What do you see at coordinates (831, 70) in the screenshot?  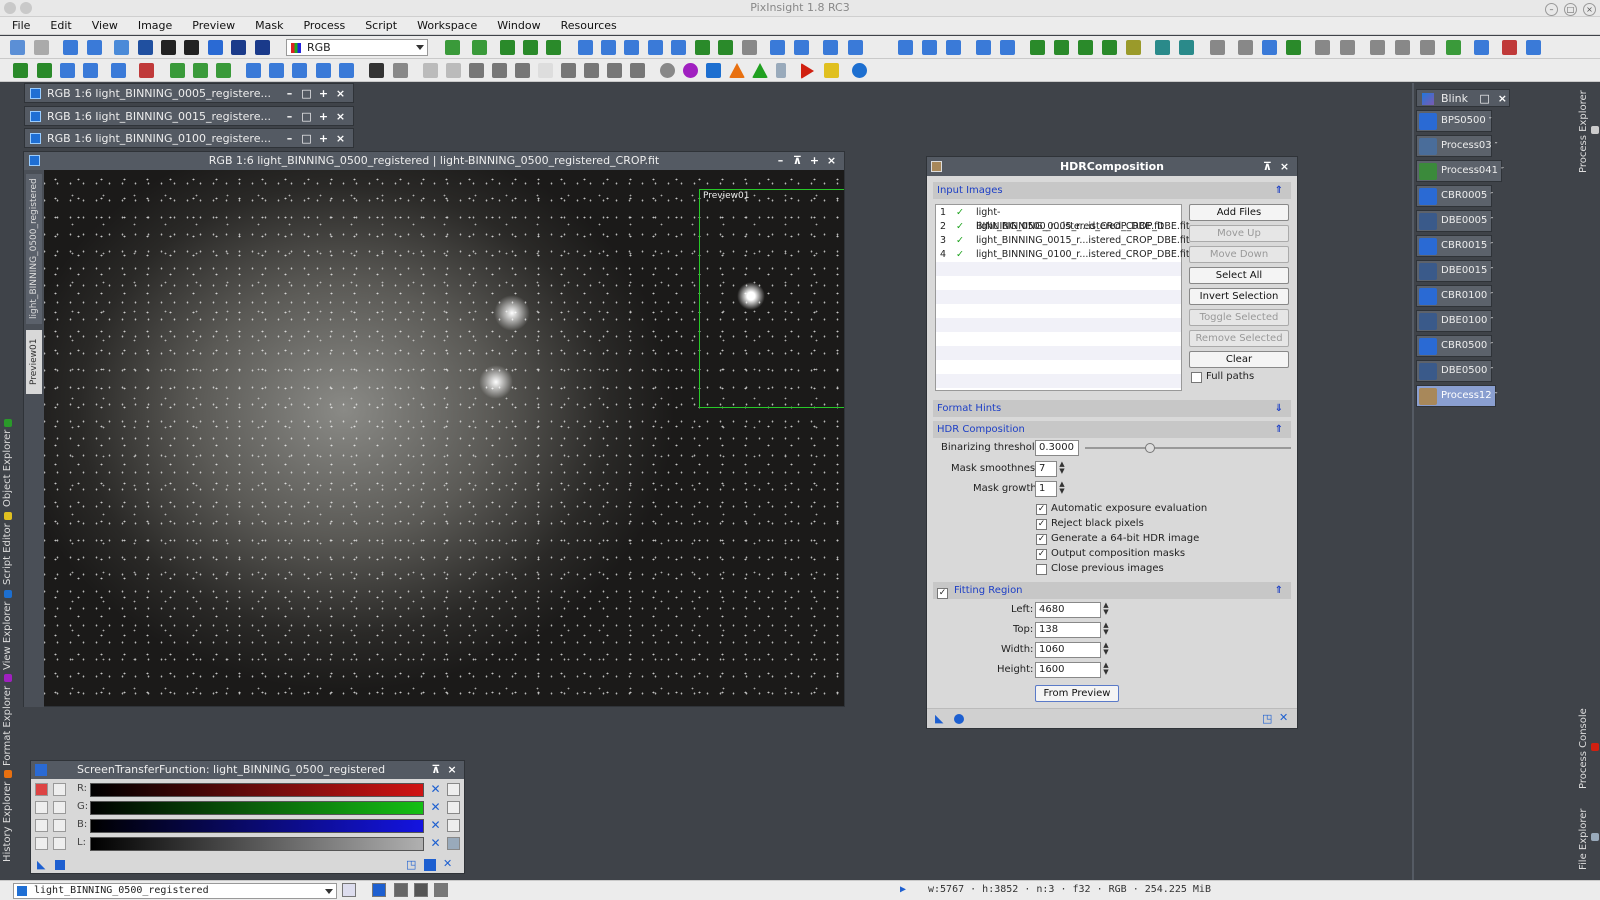 I see `script-s-icon` at bounding box center [831, 70].